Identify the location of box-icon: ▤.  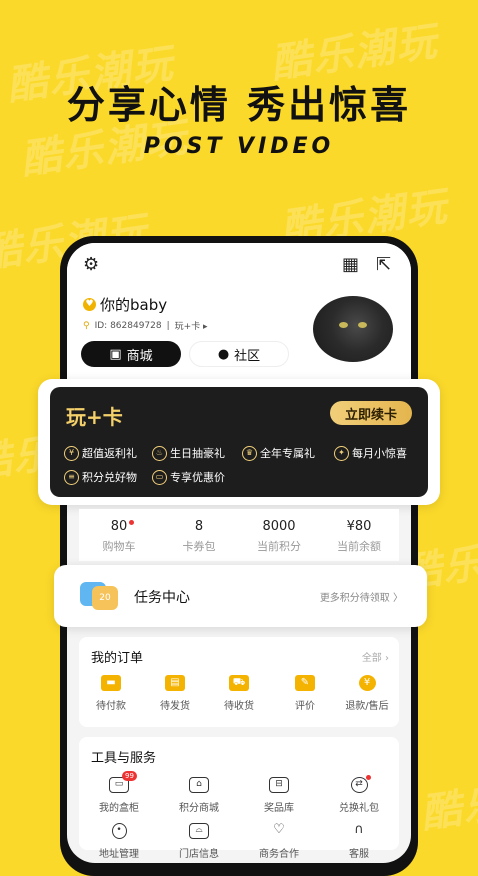
(175, 683).